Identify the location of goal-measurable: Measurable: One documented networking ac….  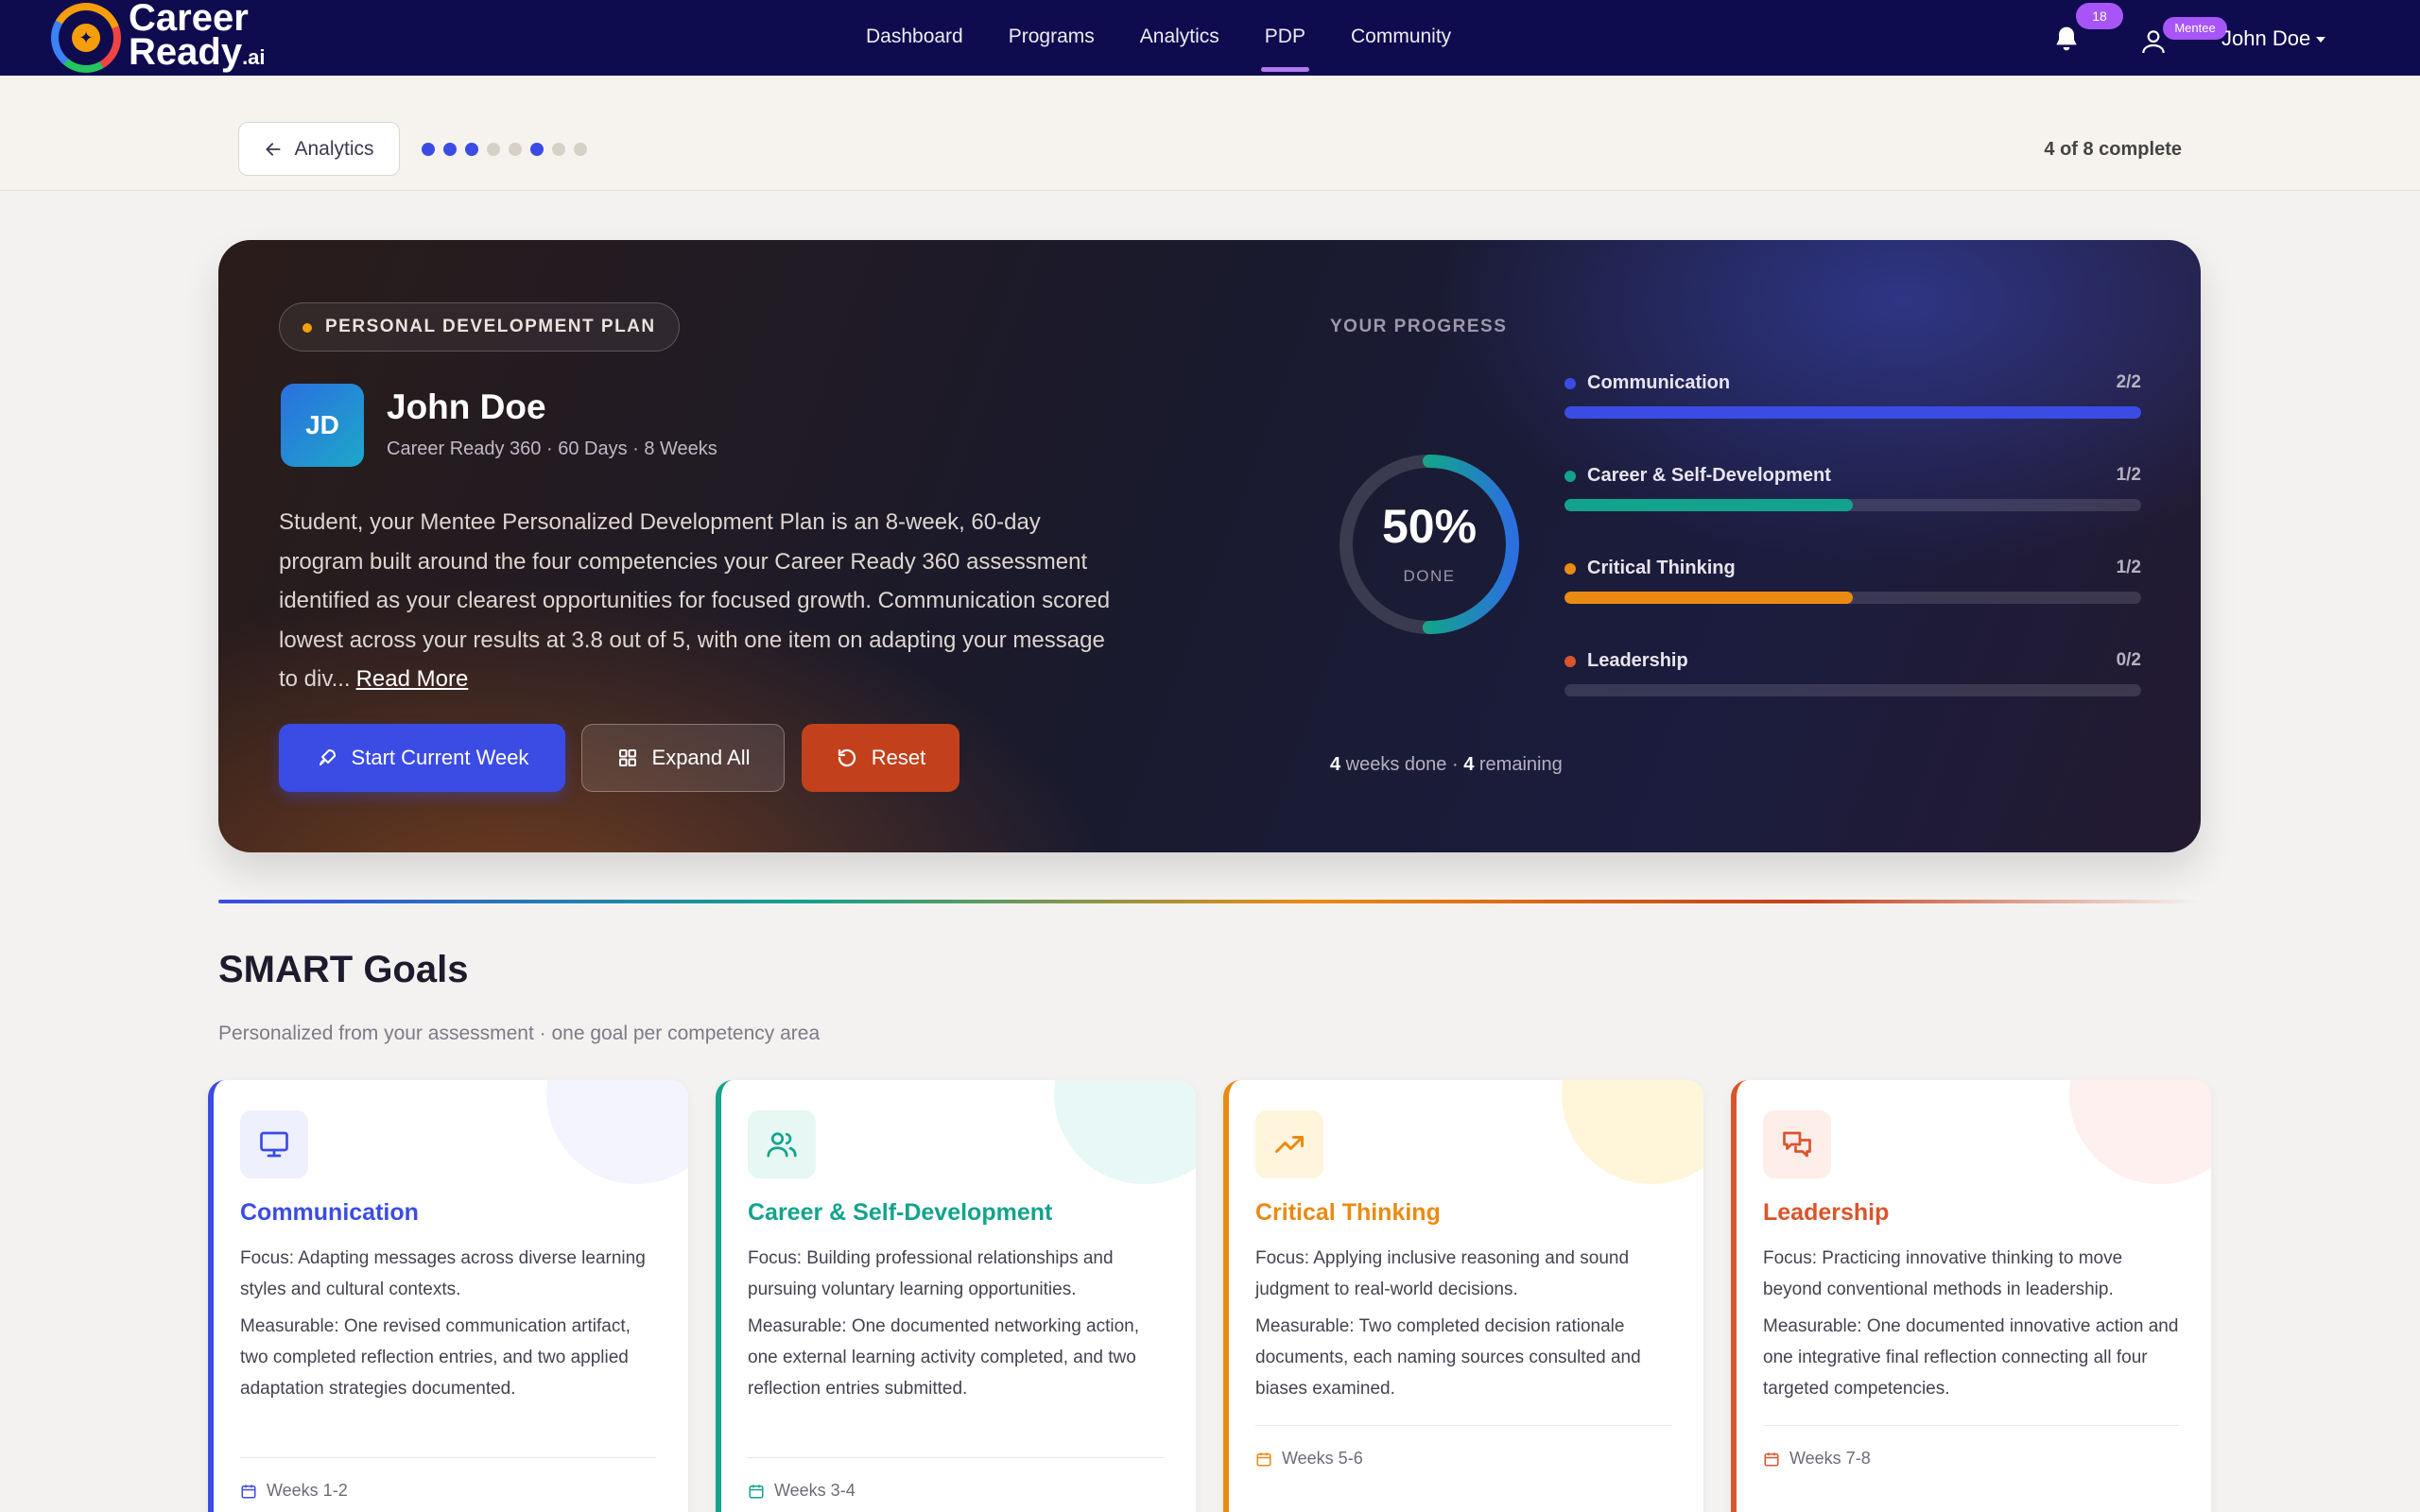
(944, 1357).